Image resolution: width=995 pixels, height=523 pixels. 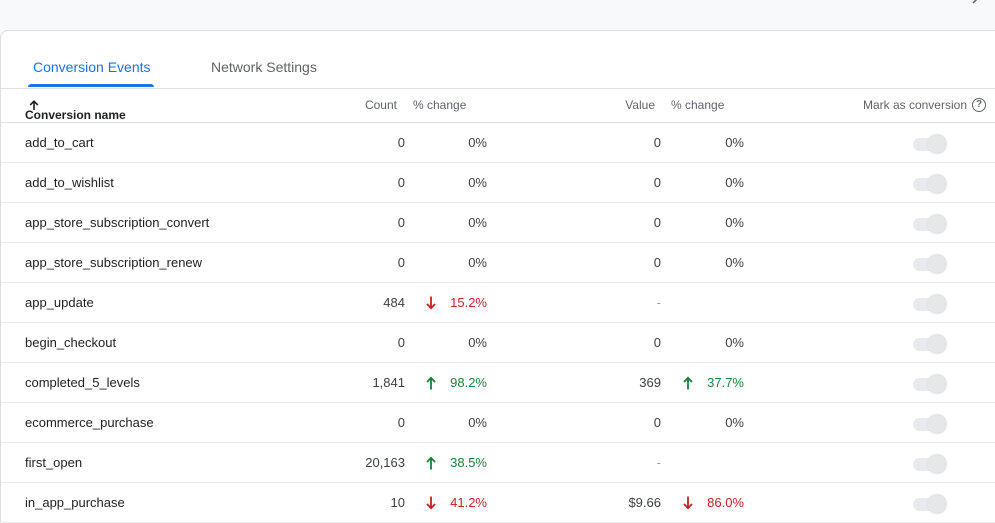 I want to click on conversion-name: first_open, so click(x=54, y=462).